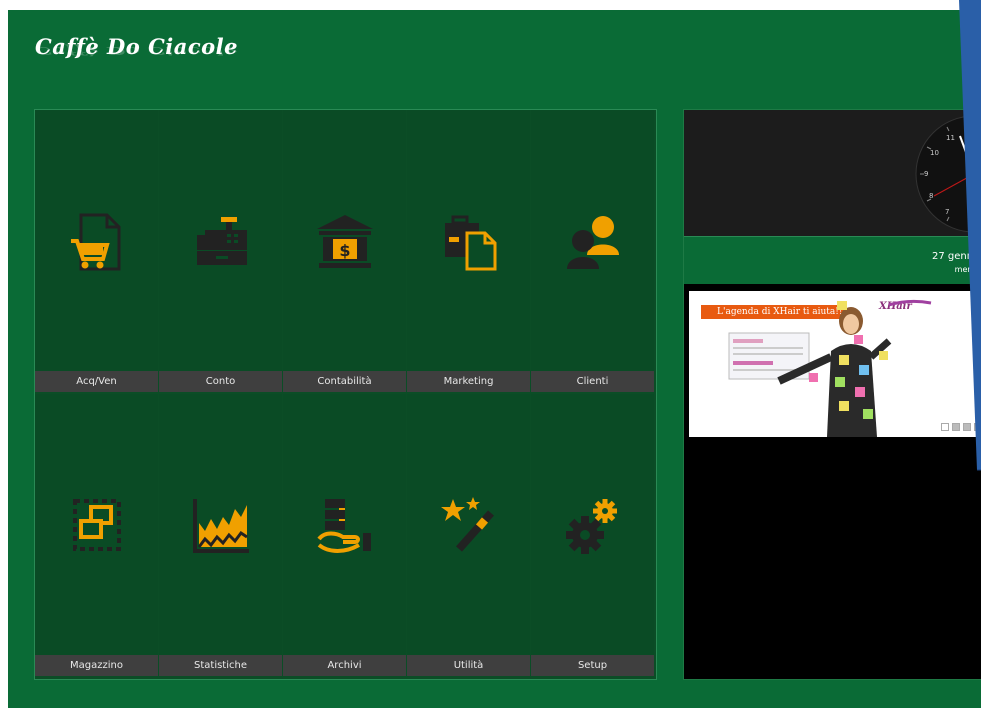 This screenshot has height=708, width=981. What do you see at coordinates (96, 240) in the screenshot?
I see `shopping-cart-document-icon` at bounding box center [96, 240].